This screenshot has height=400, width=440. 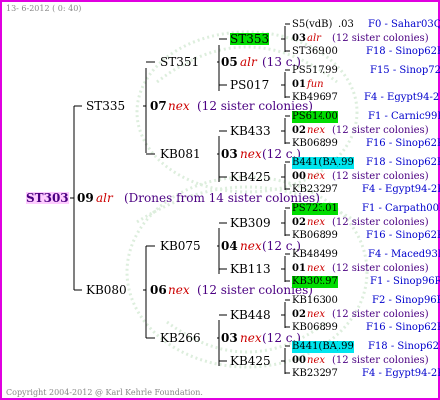 What do you see at coordinates (330, 209) in the screenshot?
I see `gen4-top-year: .01` at bounding box center [330, 209].